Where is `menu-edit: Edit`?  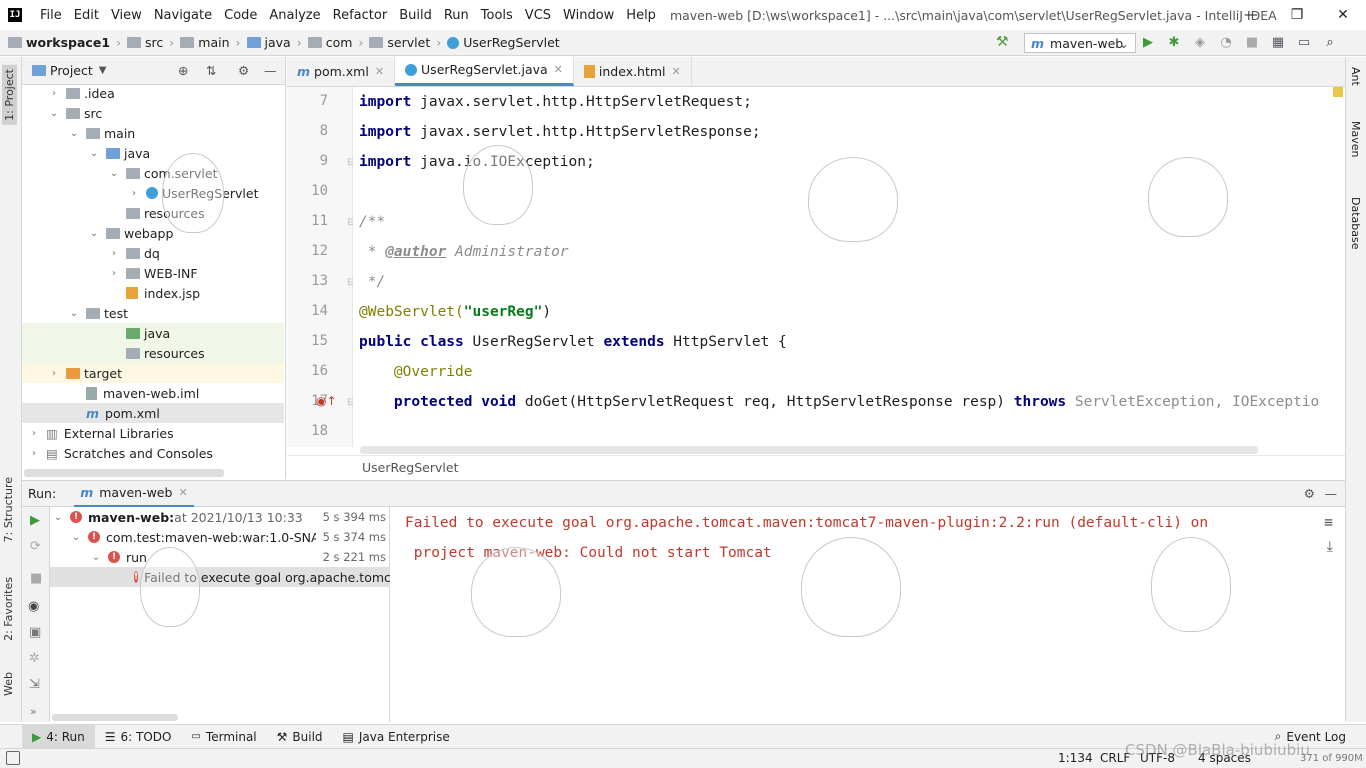
menu-edit: Edit is located at coordinates (86, 15).